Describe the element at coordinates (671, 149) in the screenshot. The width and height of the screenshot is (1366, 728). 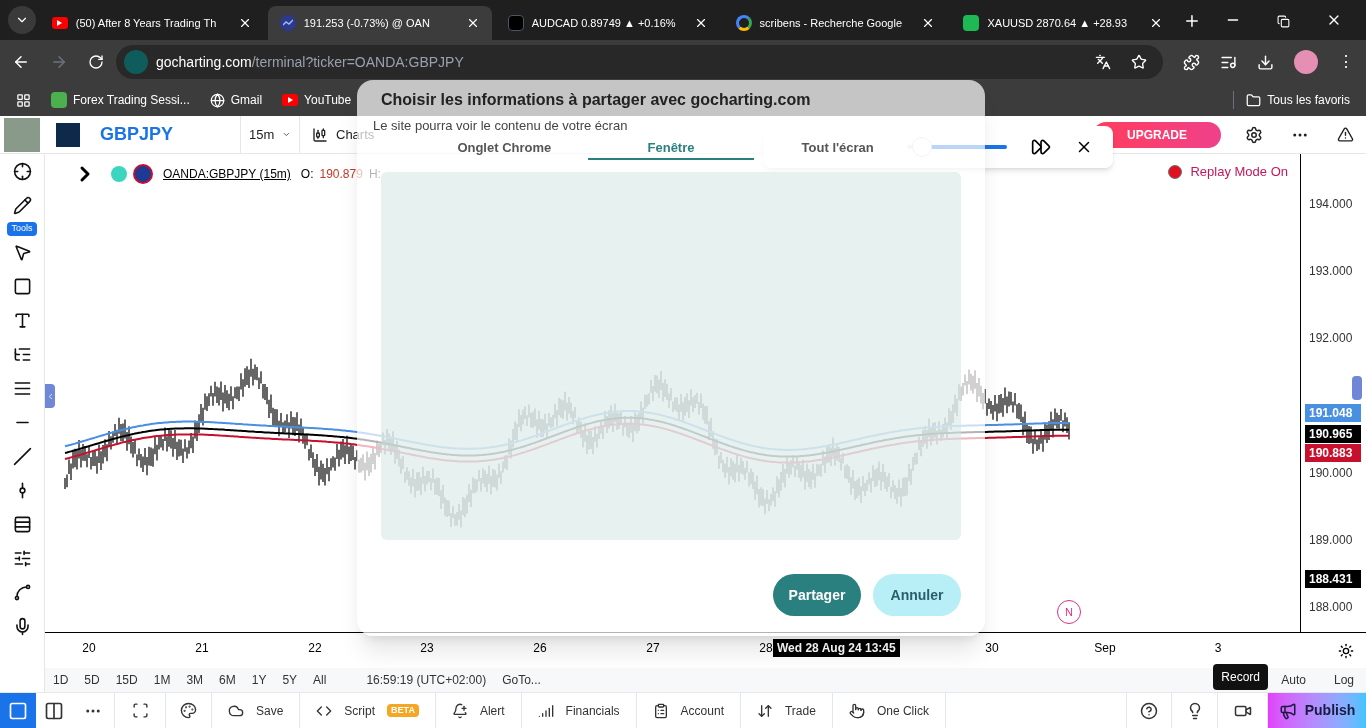
I see `dialog-tab: Fenêtre` at that location.